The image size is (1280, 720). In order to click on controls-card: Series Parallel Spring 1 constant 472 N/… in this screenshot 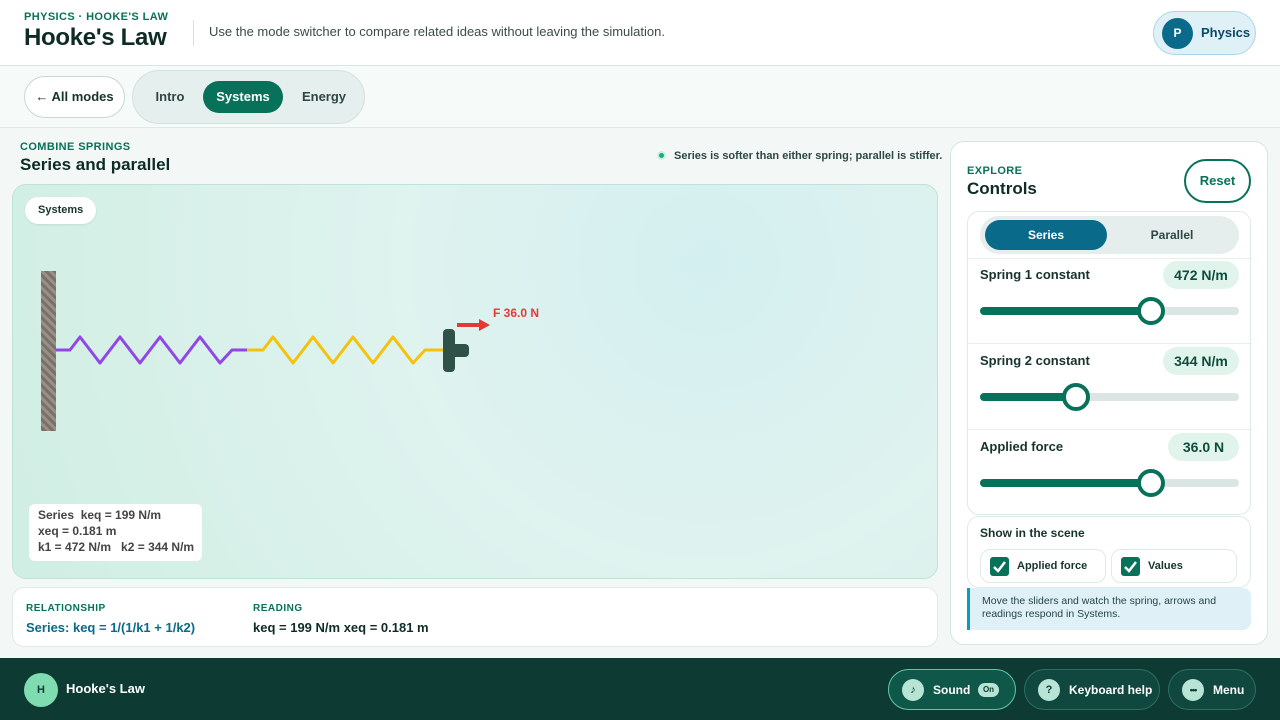, I will do `click(1109, 363)`.